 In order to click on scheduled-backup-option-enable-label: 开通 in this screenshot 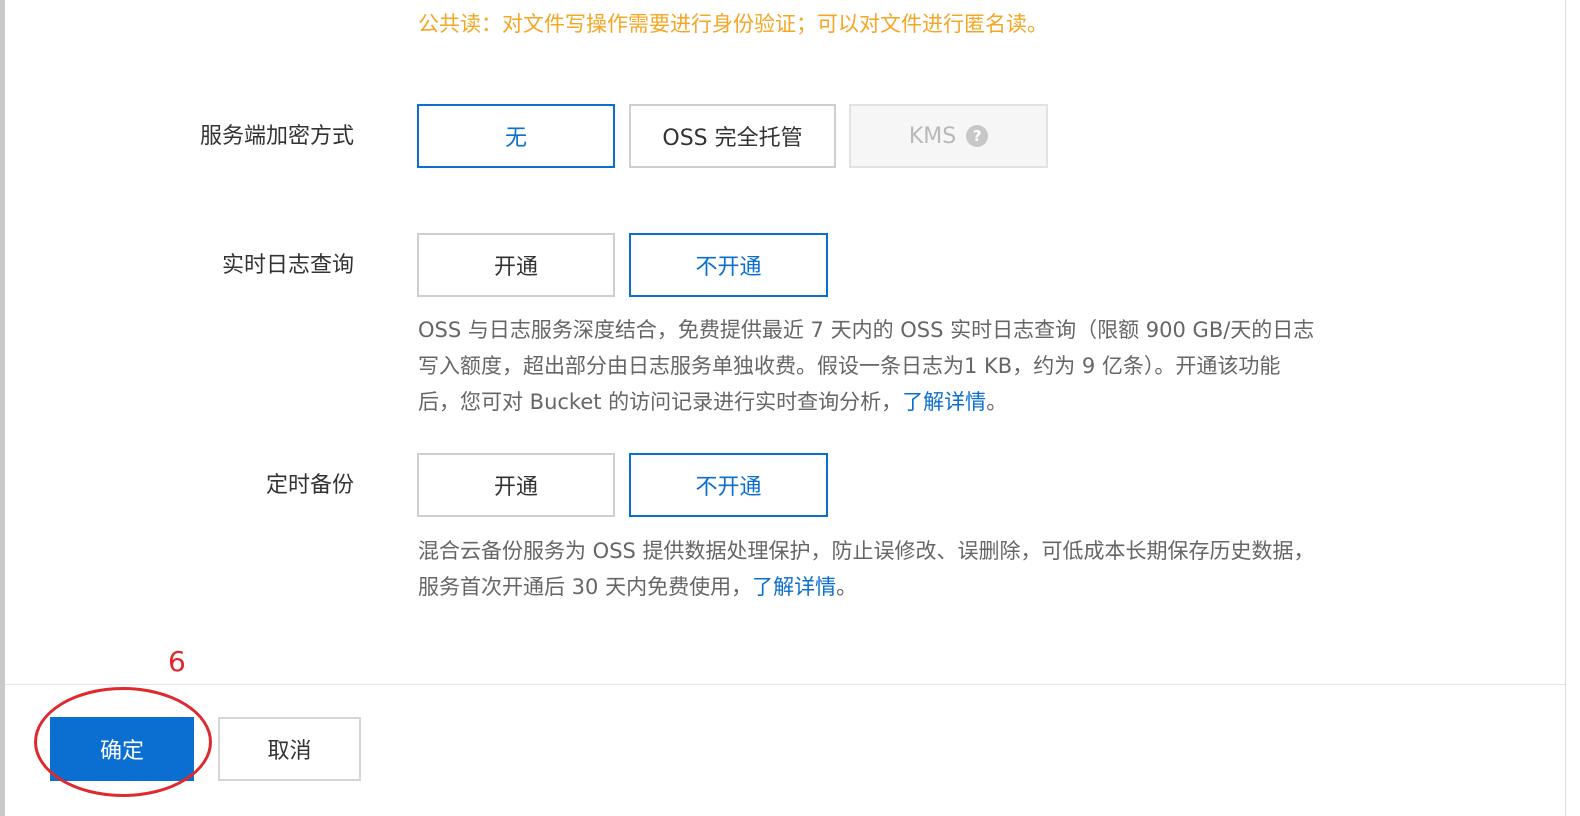, I will do `click(515, 487)`.